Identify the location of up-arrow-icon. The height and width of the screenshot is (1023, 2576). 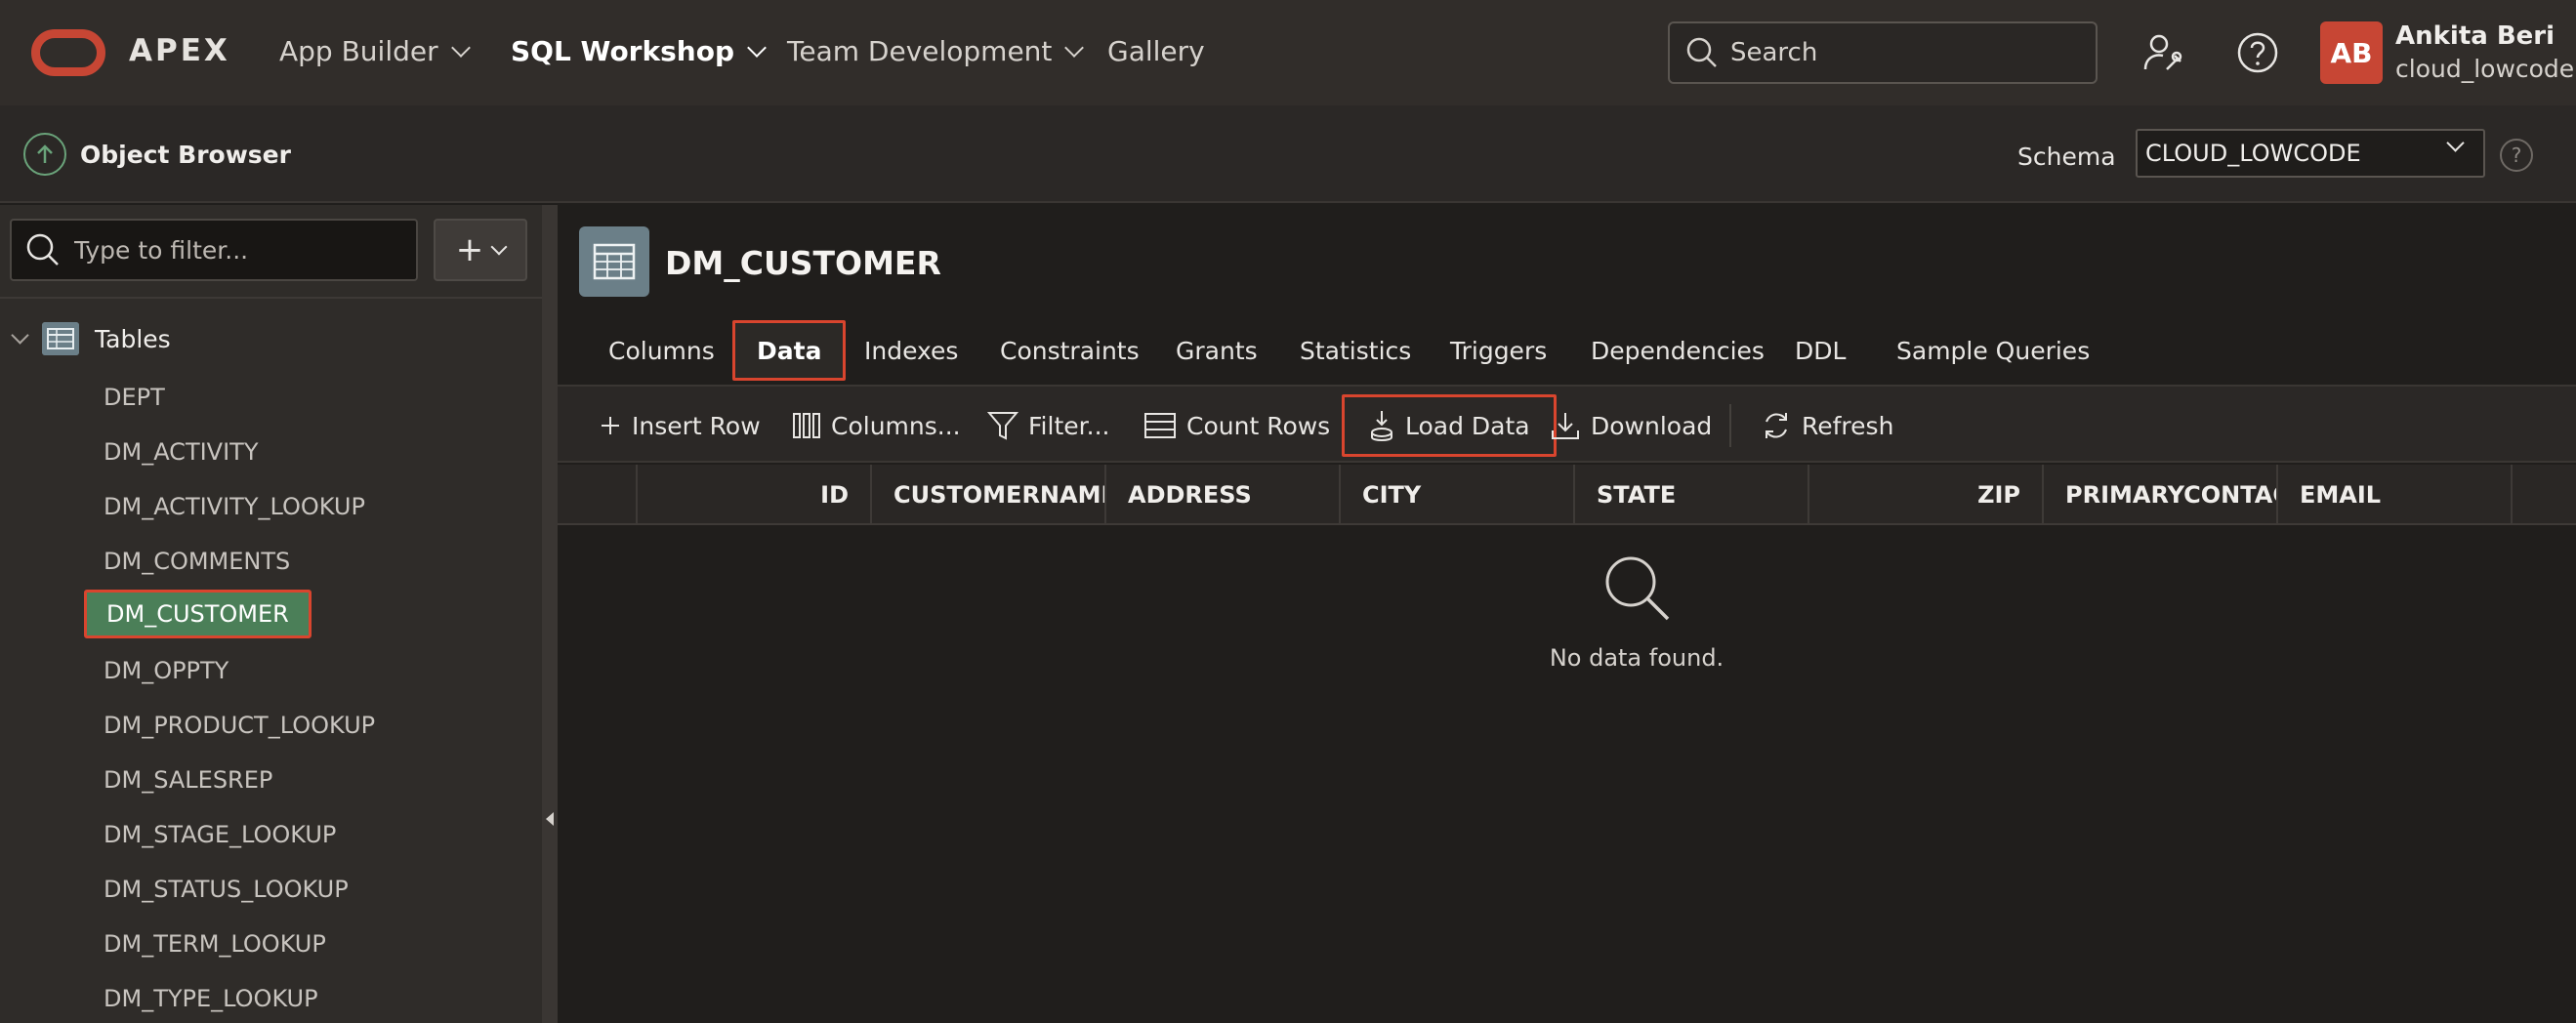
(44, 154).